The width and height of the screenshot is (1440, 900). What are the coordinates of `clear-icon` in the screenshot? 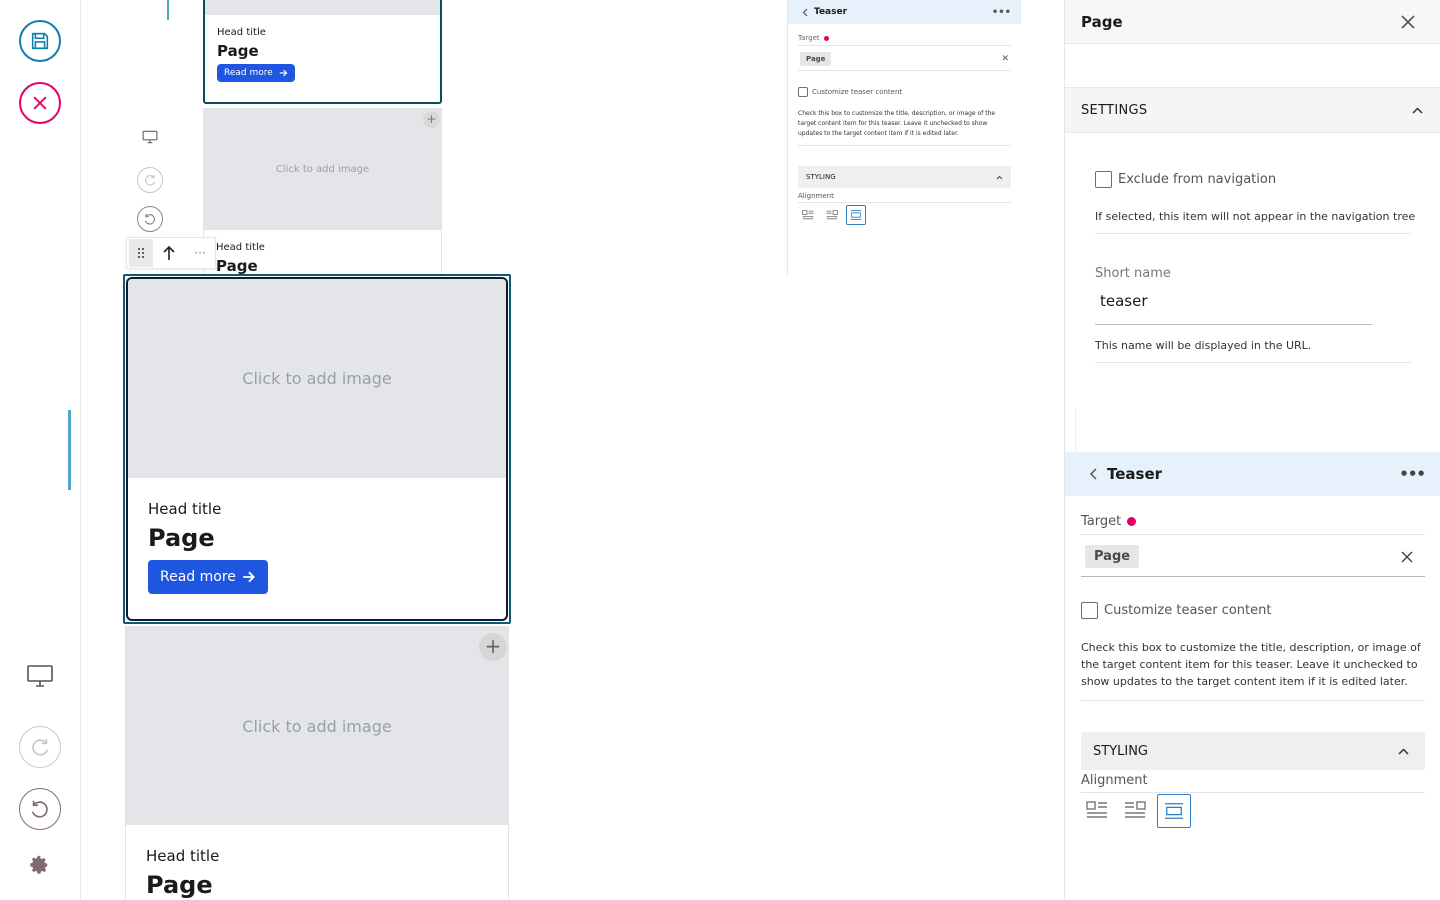 It's located at (1407, 557).